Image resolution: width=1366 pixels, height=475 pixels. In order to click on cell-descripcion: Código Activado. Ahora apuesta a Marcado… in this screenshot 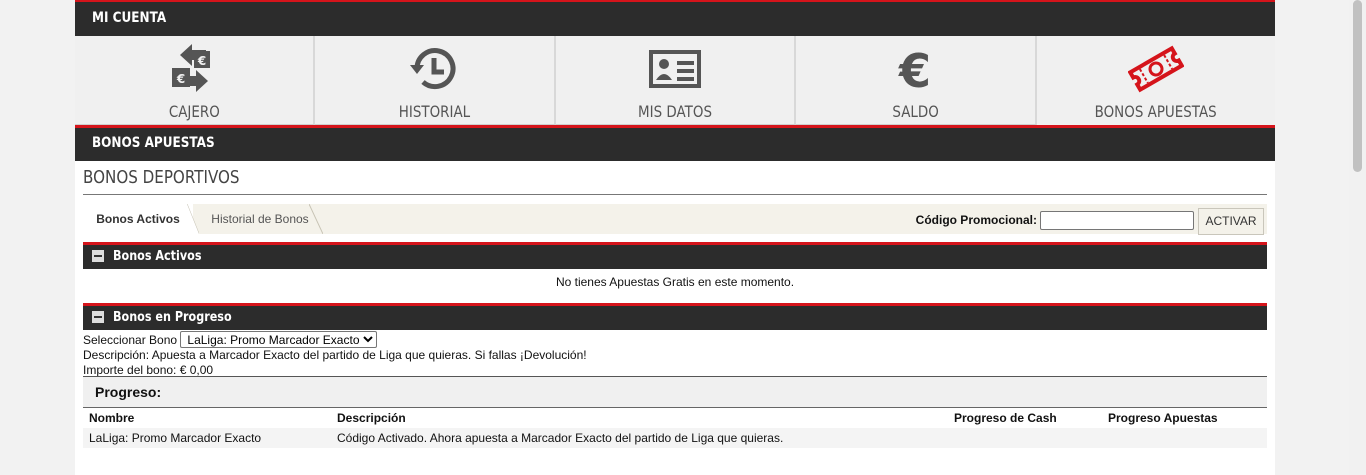, I will do `click(639, 438)`.